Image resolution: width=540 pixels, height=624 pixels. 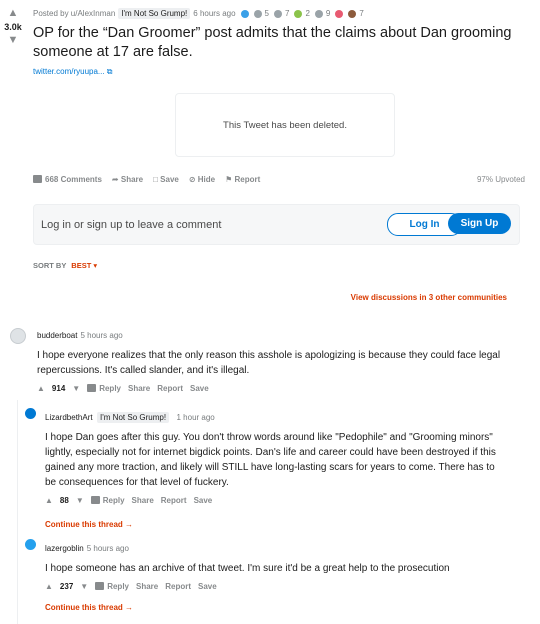 What do you see at coordinates (84, 265) in the screenshot?
I see `sort-dropdown: BEST ▾` at bounding box center [84, 265].